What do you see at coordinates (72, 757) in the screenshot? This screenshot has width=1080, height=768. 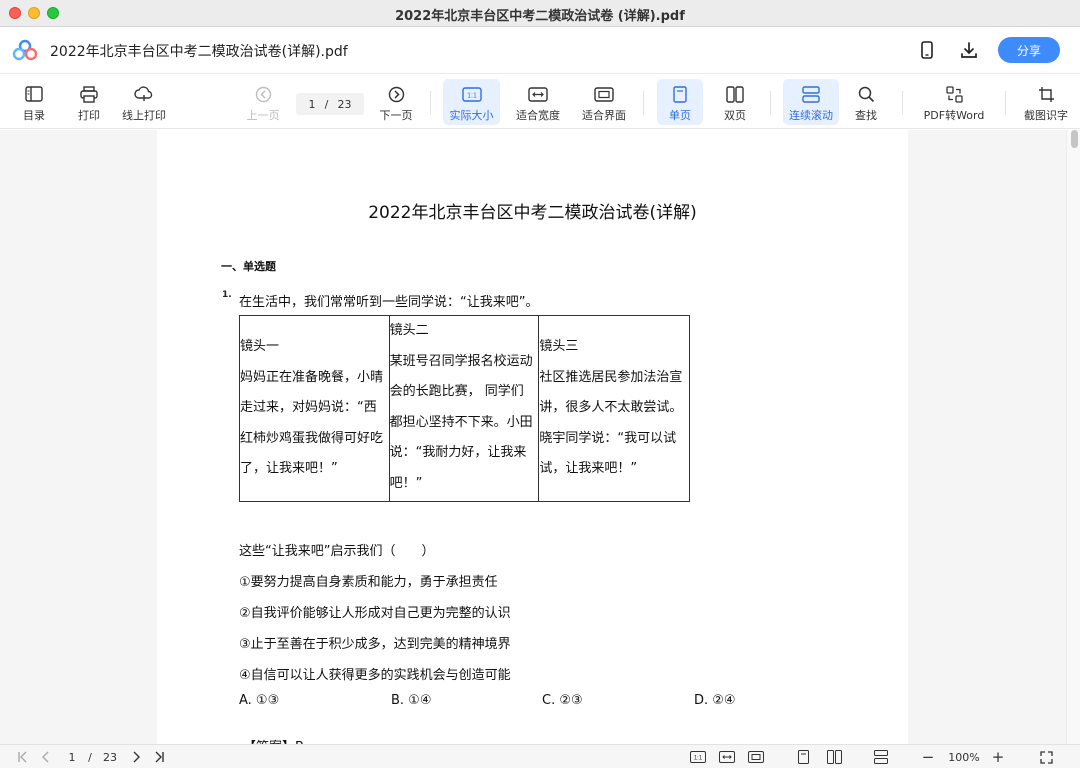 I see `status-page-current: 1` at bounding box center [72, 757].